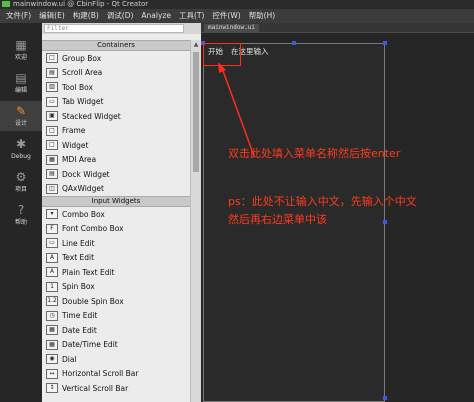  Describe the element at coordinates (226, 16) in the screenshot. I see `menu-item: 控件(W)` at that location.